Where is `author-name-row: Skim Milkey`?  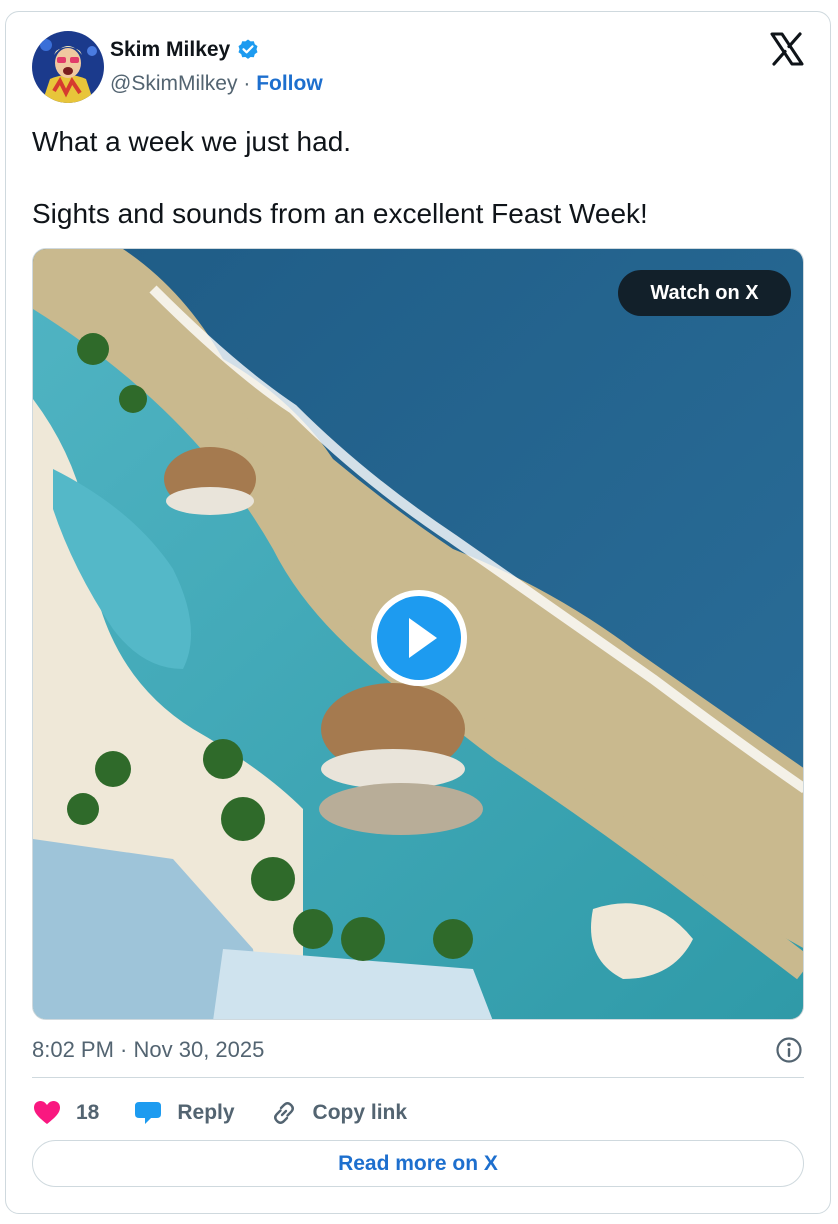
author-name-row: Skim Milkey is located at coordinates (185, 50).